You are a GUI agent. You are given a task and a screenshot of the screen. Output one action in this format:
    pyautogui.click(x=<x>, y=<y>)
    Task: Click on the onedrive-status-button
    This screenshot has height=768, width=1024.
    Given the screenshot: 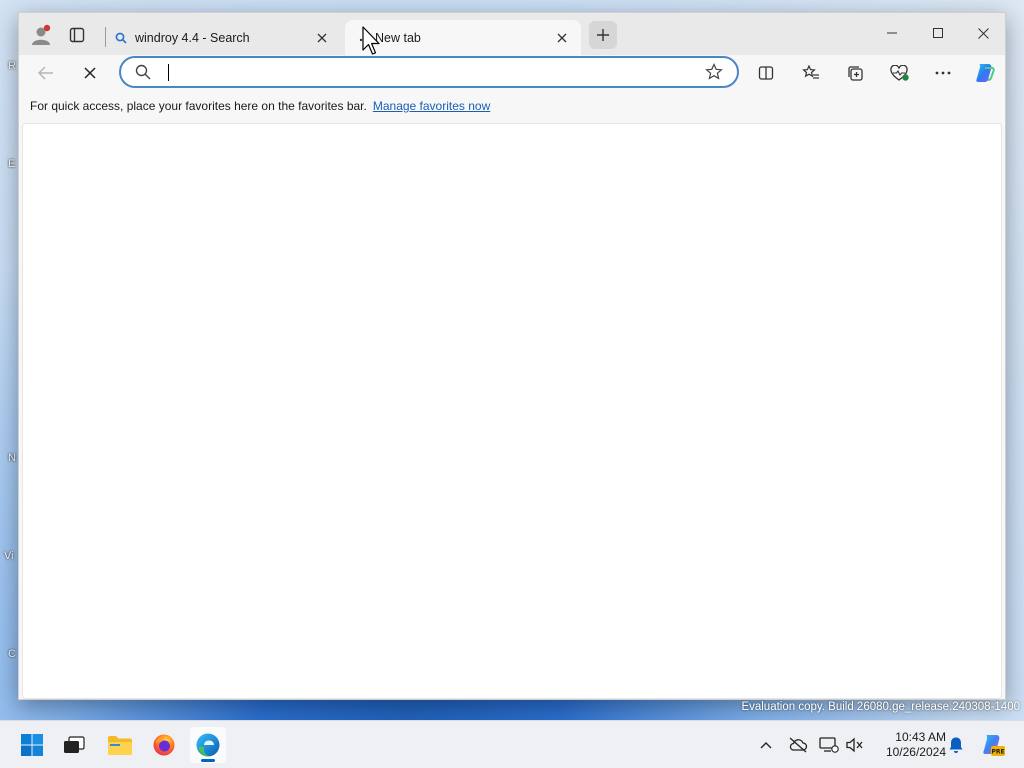 What is the action you would take?
    pyautogui.click(x=798, y=745)
    